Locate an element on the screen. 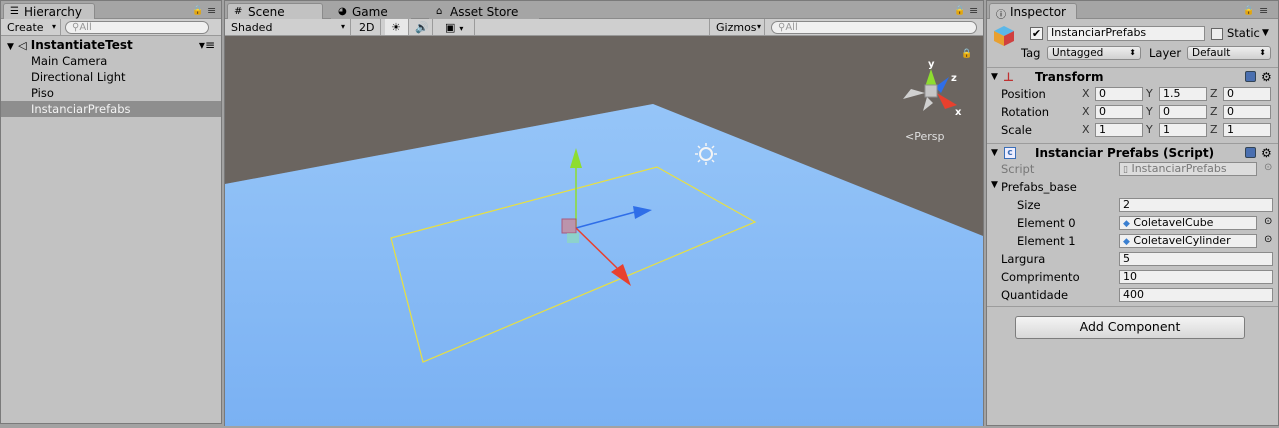  transform-position-z-input: 0 is located at coordinates (1247, 94).